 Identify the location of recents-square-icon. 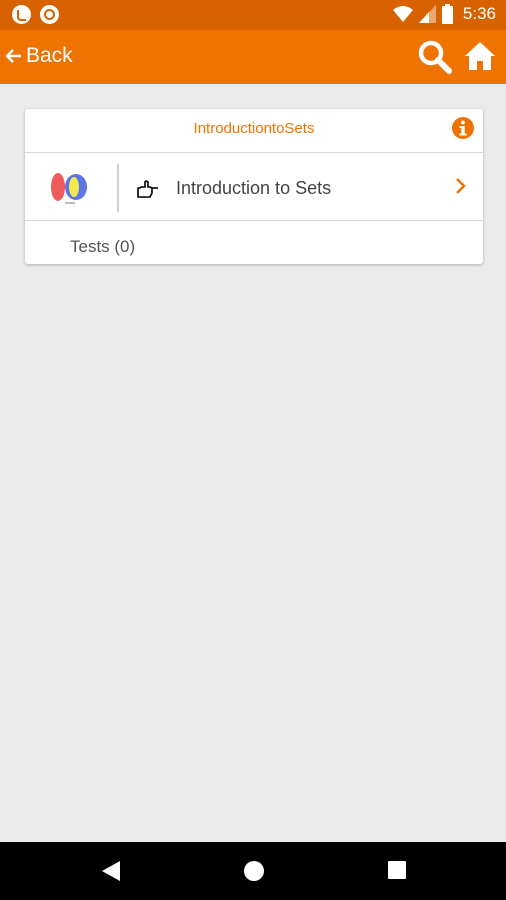
(397, 870).